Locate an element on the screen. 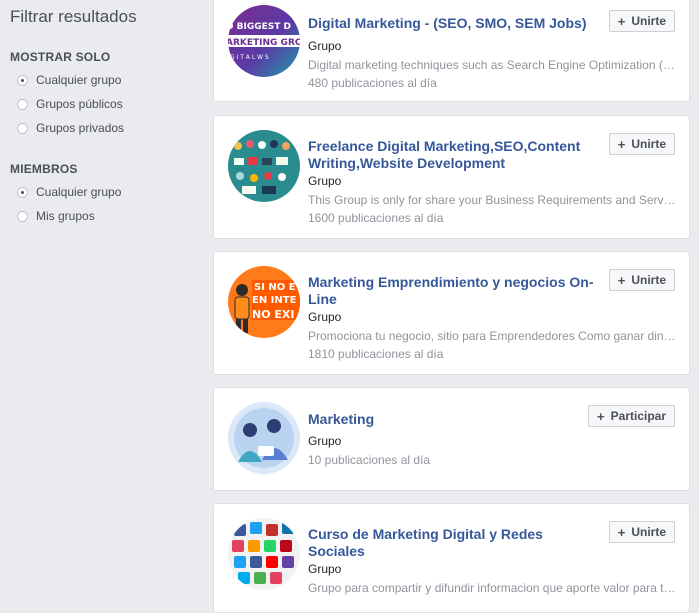 The height and width of the screenshot is (613, 699). social-media-icons-thumbnail-icon is located at coordinates (264, 554).